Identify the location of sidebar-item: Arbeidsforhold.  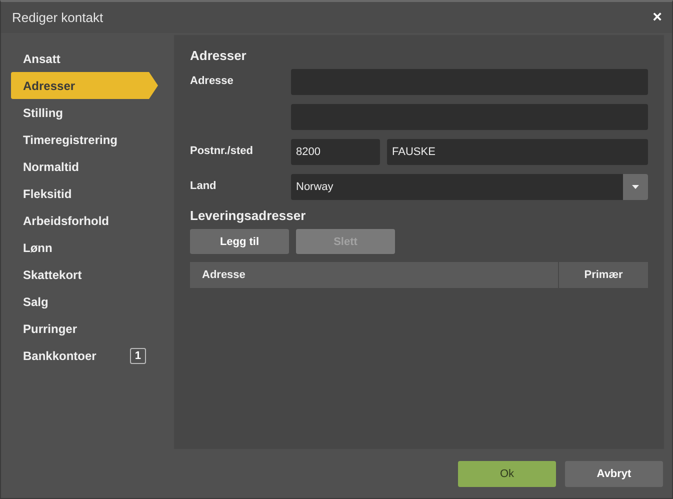
(84, 220).